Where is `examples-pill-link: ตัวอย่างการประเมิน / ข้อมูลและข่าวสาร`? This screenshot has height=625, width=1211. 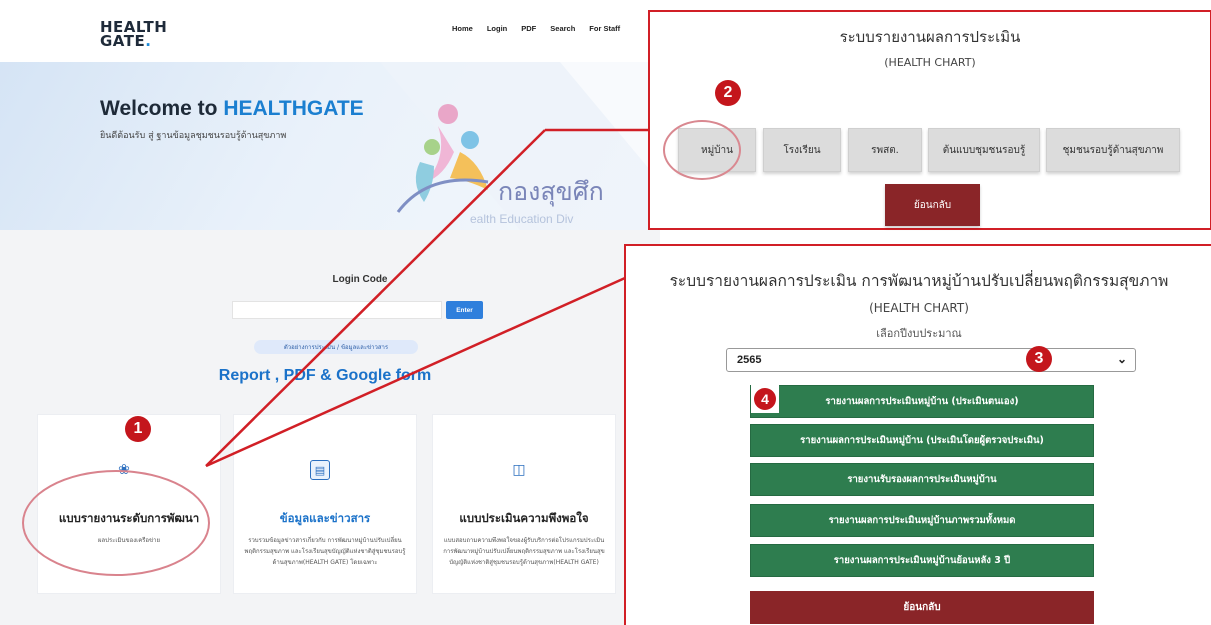
examples-pill-link: ตัวอย่างการประเมิน / ข้อมูลและข่าวสาร is located at coordinates (336, 347).